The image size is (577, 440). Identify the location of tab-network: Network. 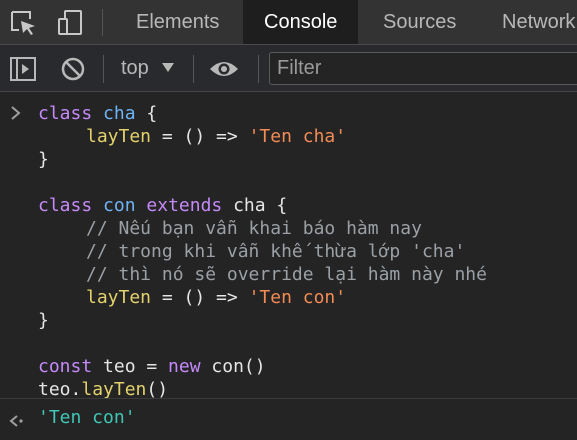
(533, 22).